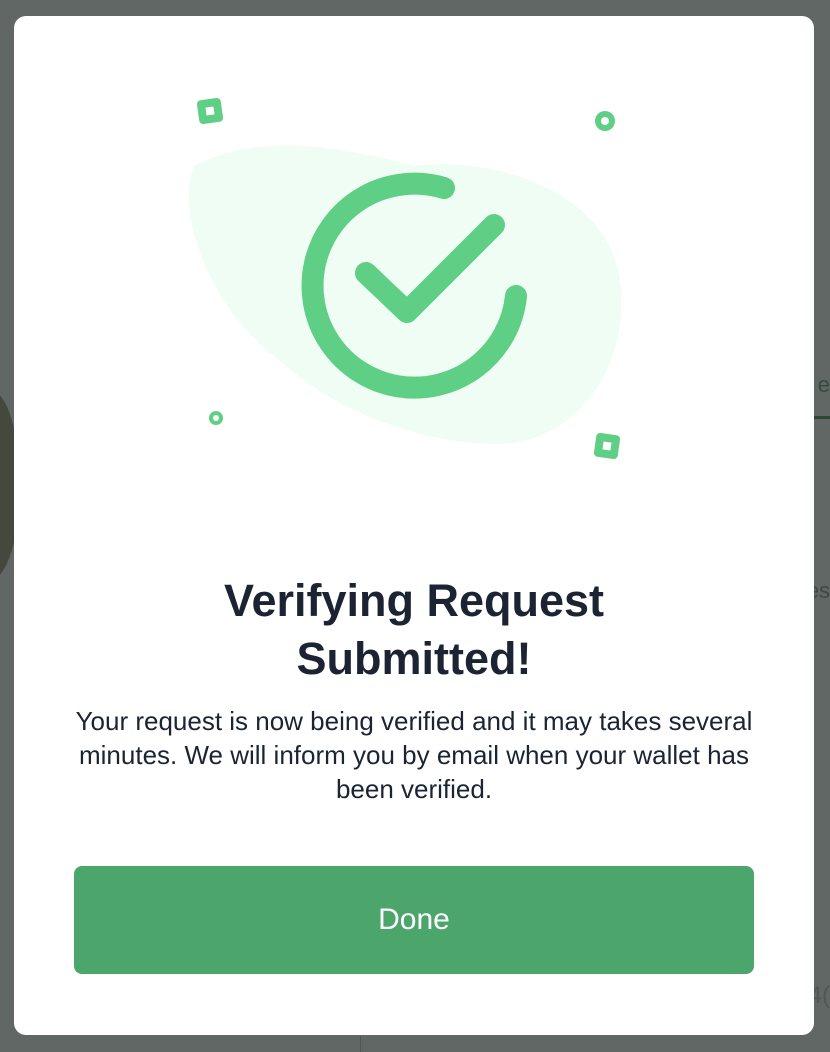  What do you see at coordinates (216, 418) in the screenshot?
I see `decorative-circle-bottom-left` at bounding box center [216, 418].